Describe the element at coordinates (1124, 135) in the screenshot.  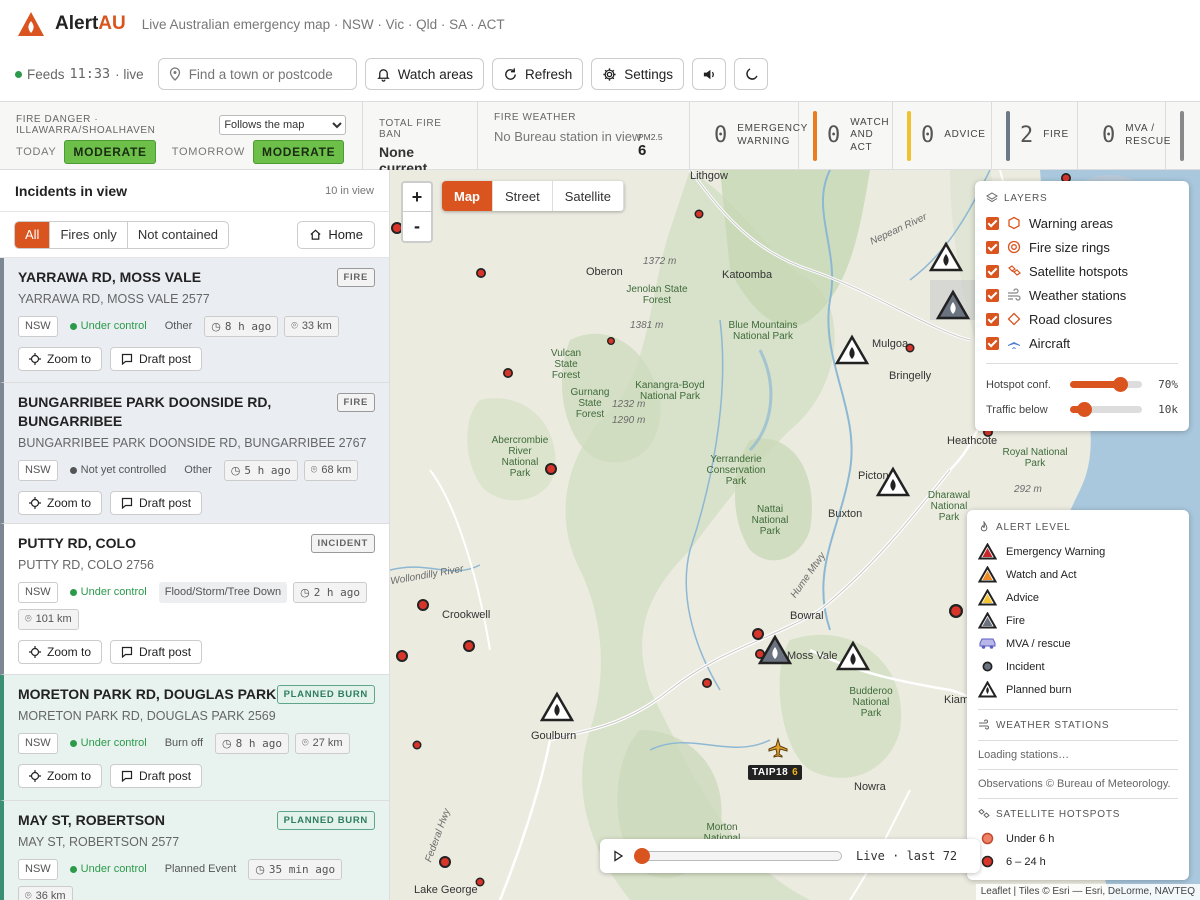
I see `count-mva-rescue: 0 MVA / Rescue` at that location.